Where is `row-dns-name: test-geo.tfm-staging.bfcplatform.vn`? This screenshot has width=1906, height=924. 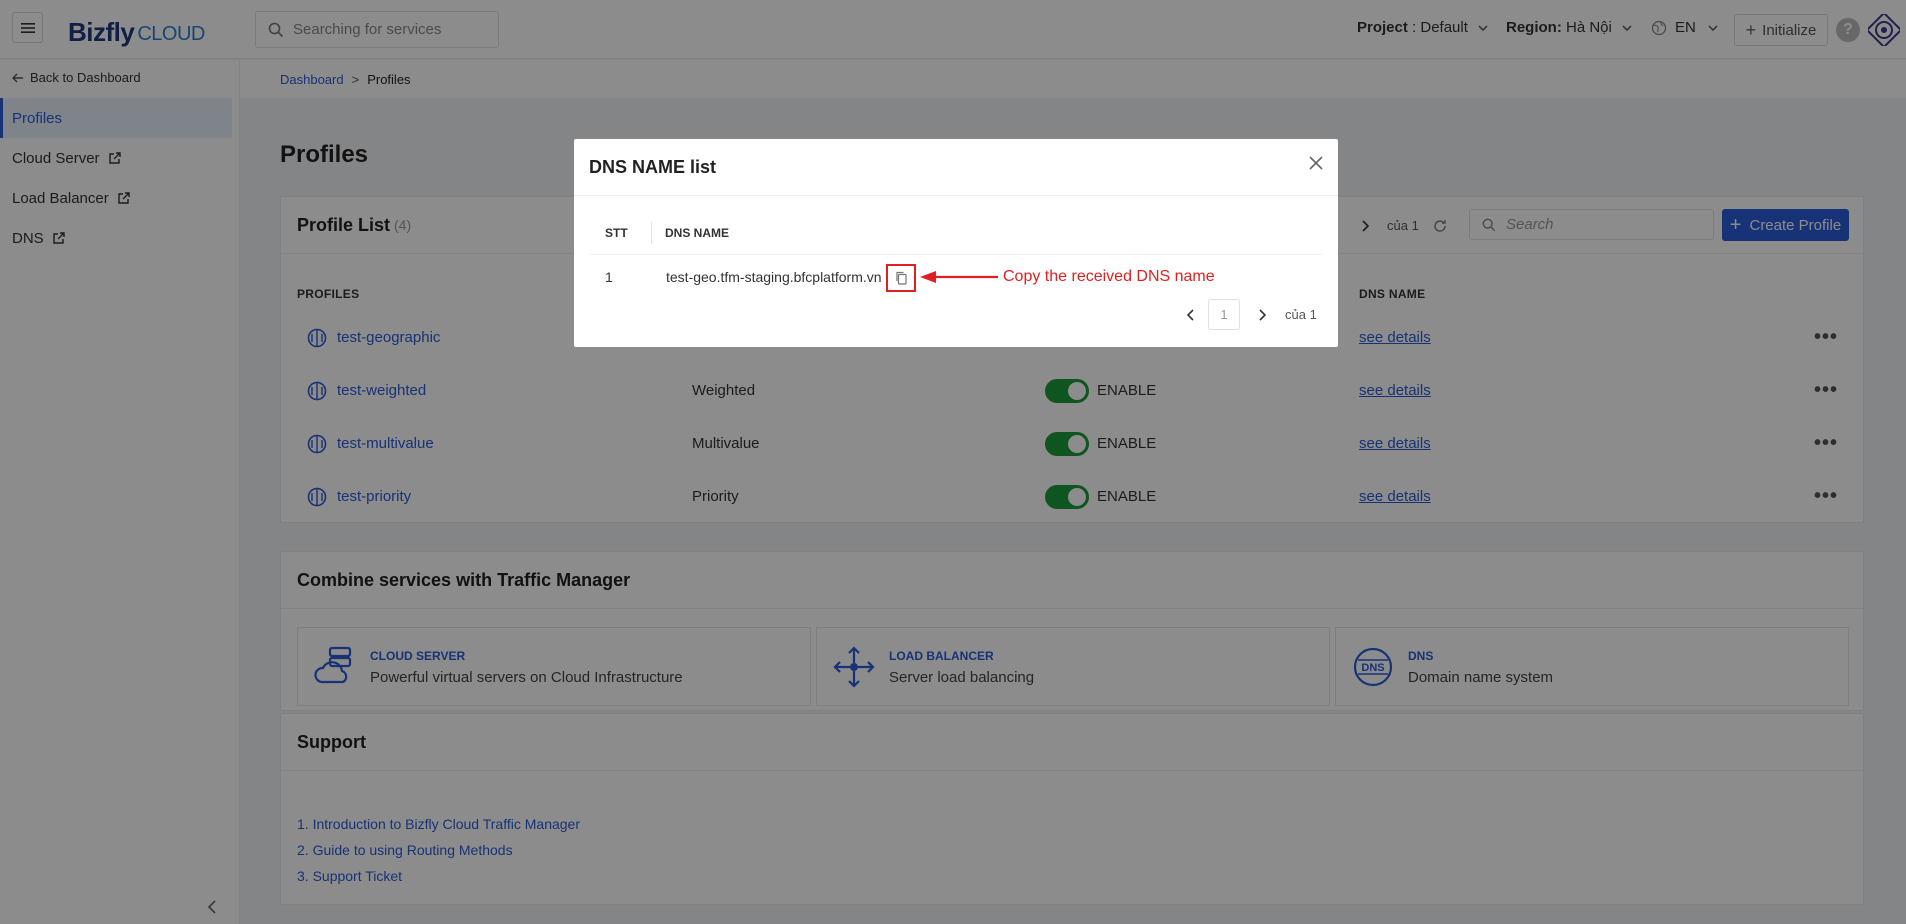
row-dns-name: test-geo.tfm-staging.bfcplatform.vn is located at coordinates (774, 277).